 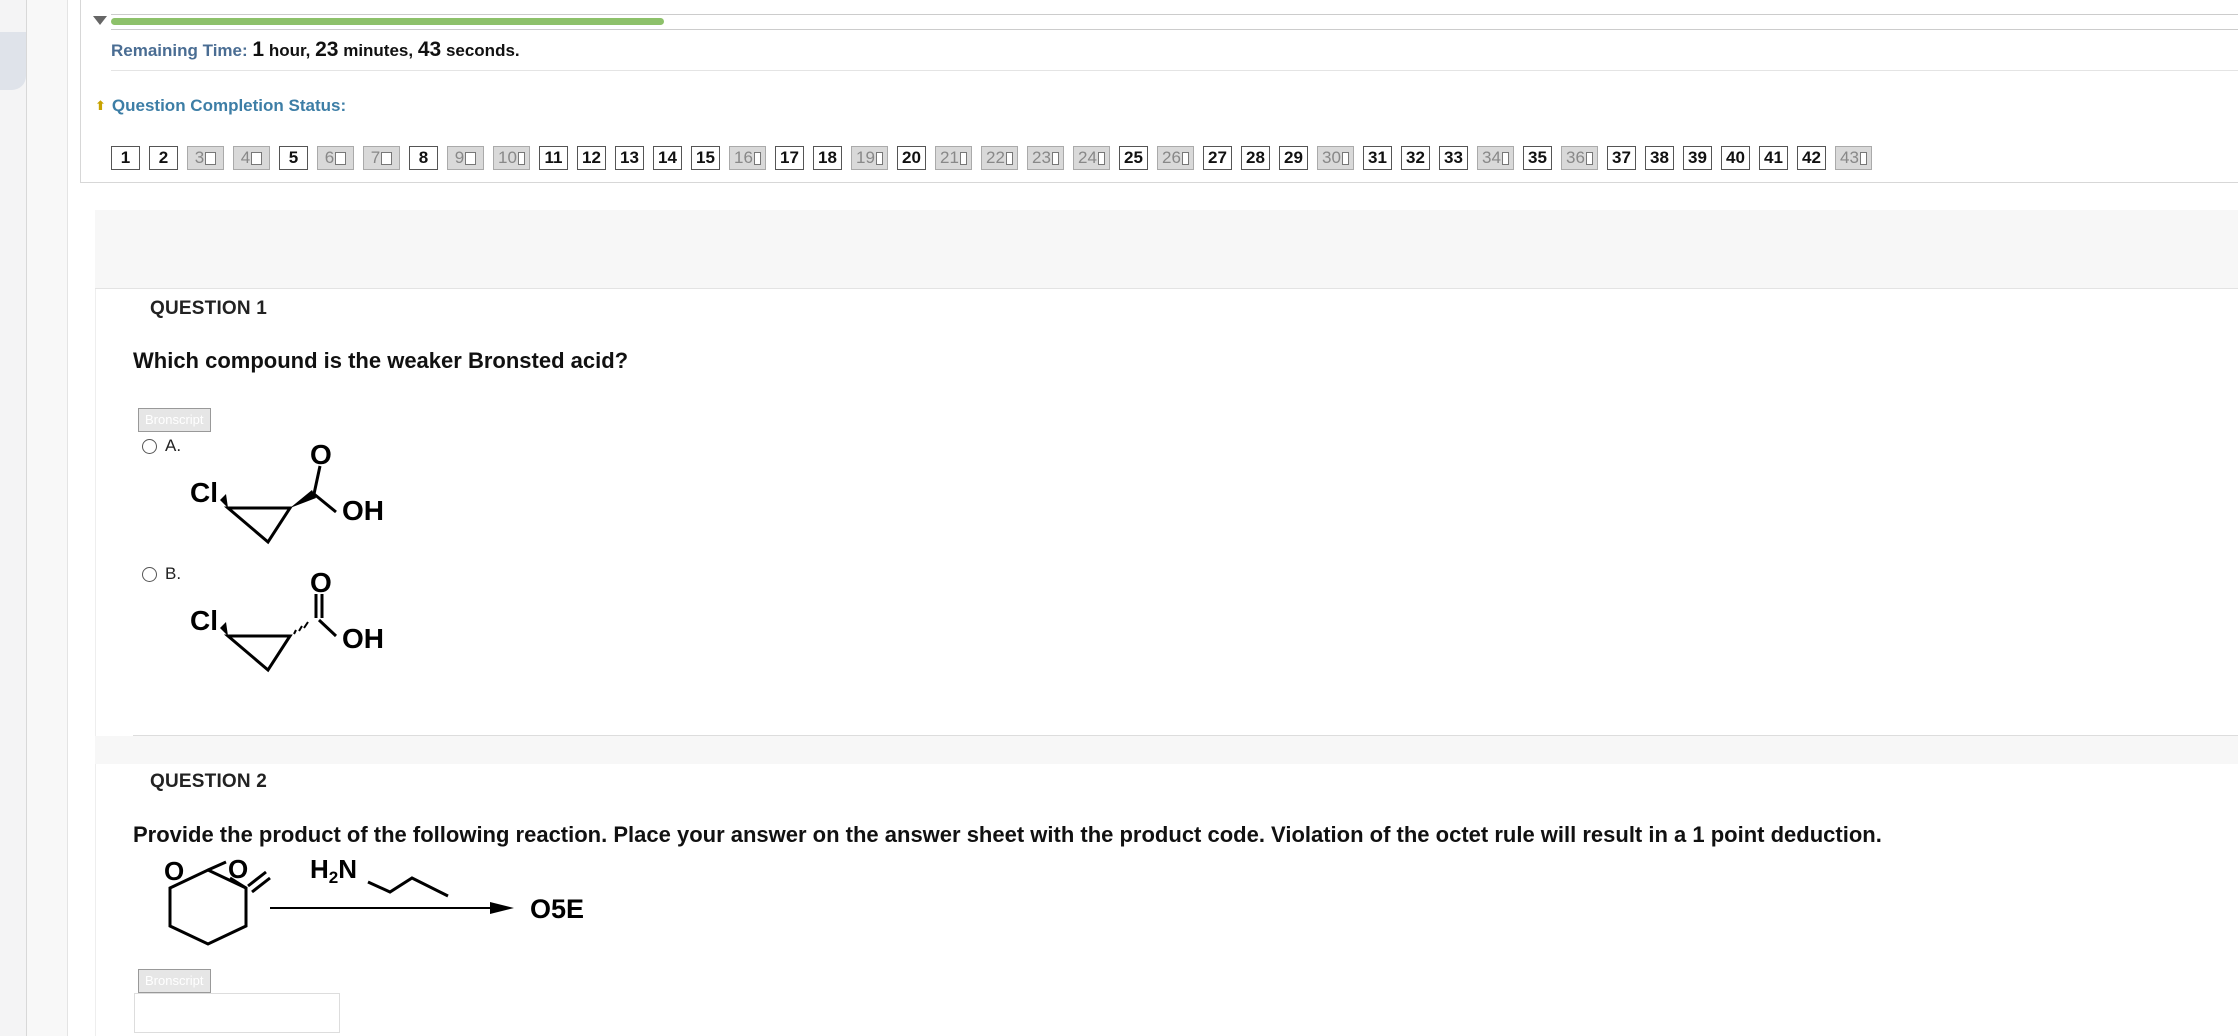 I want to click on atom-oh-b: OH, so click(x=363, y=638).